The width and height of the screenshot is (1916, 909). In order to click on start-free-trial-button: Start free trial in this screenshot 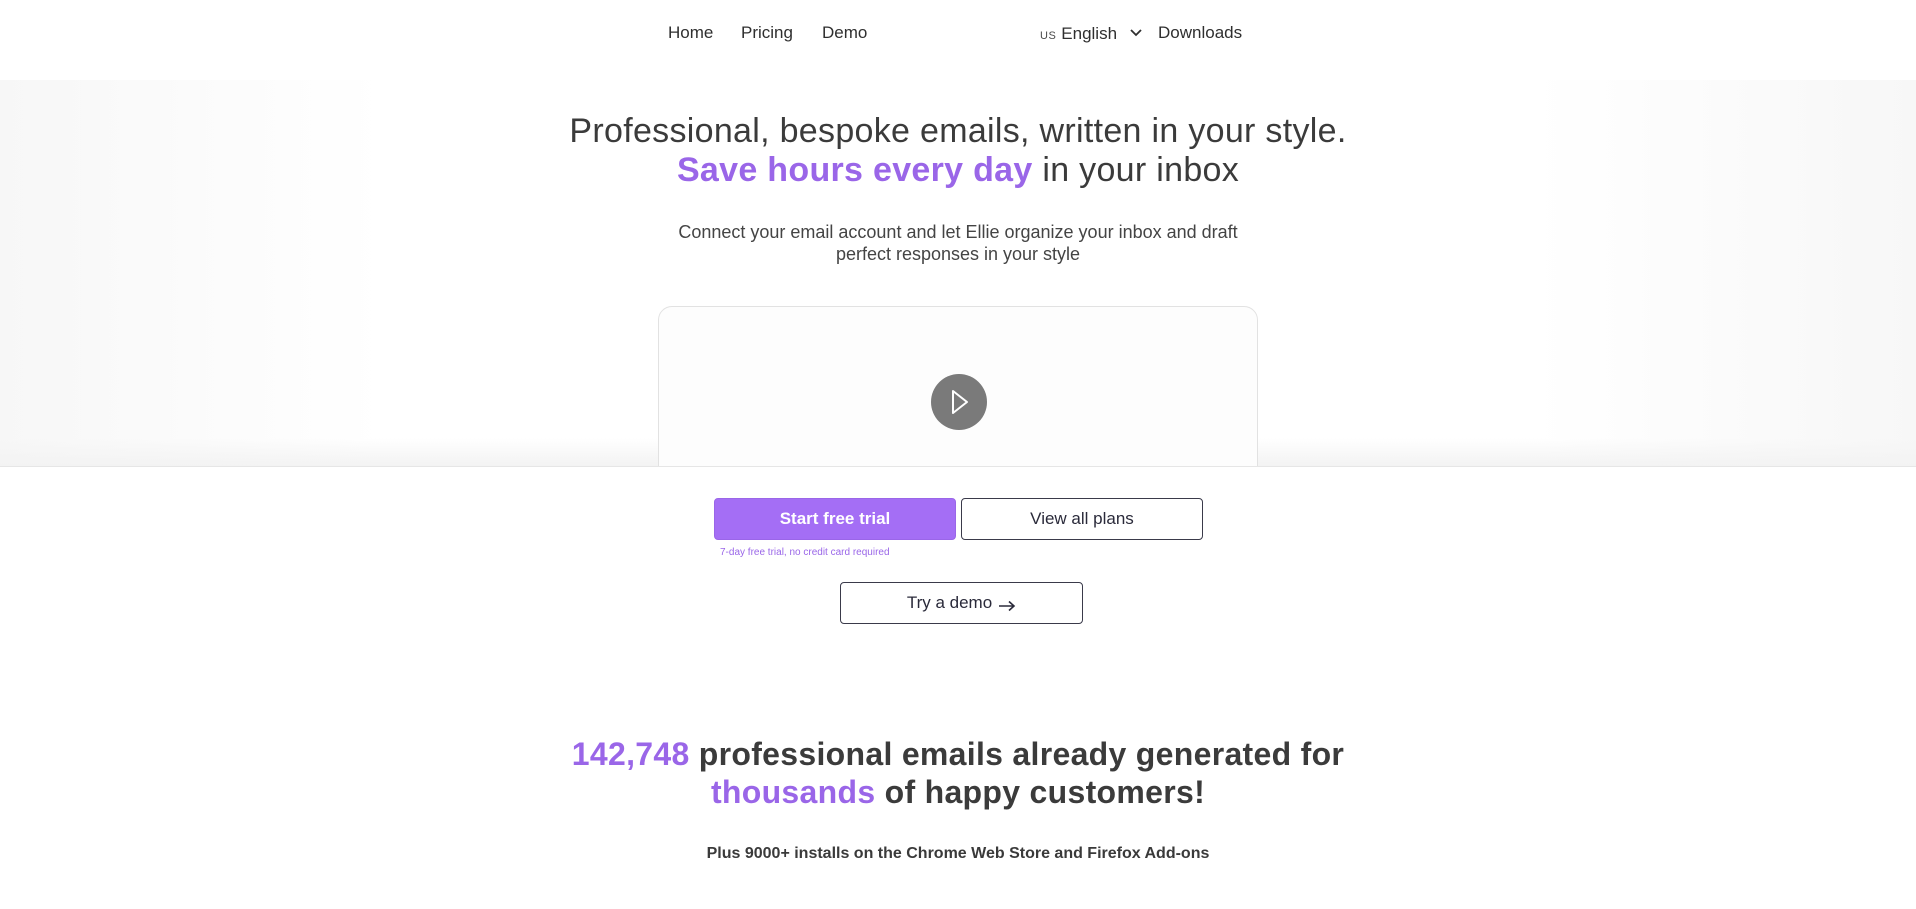, I will do `click(835, 519)`.